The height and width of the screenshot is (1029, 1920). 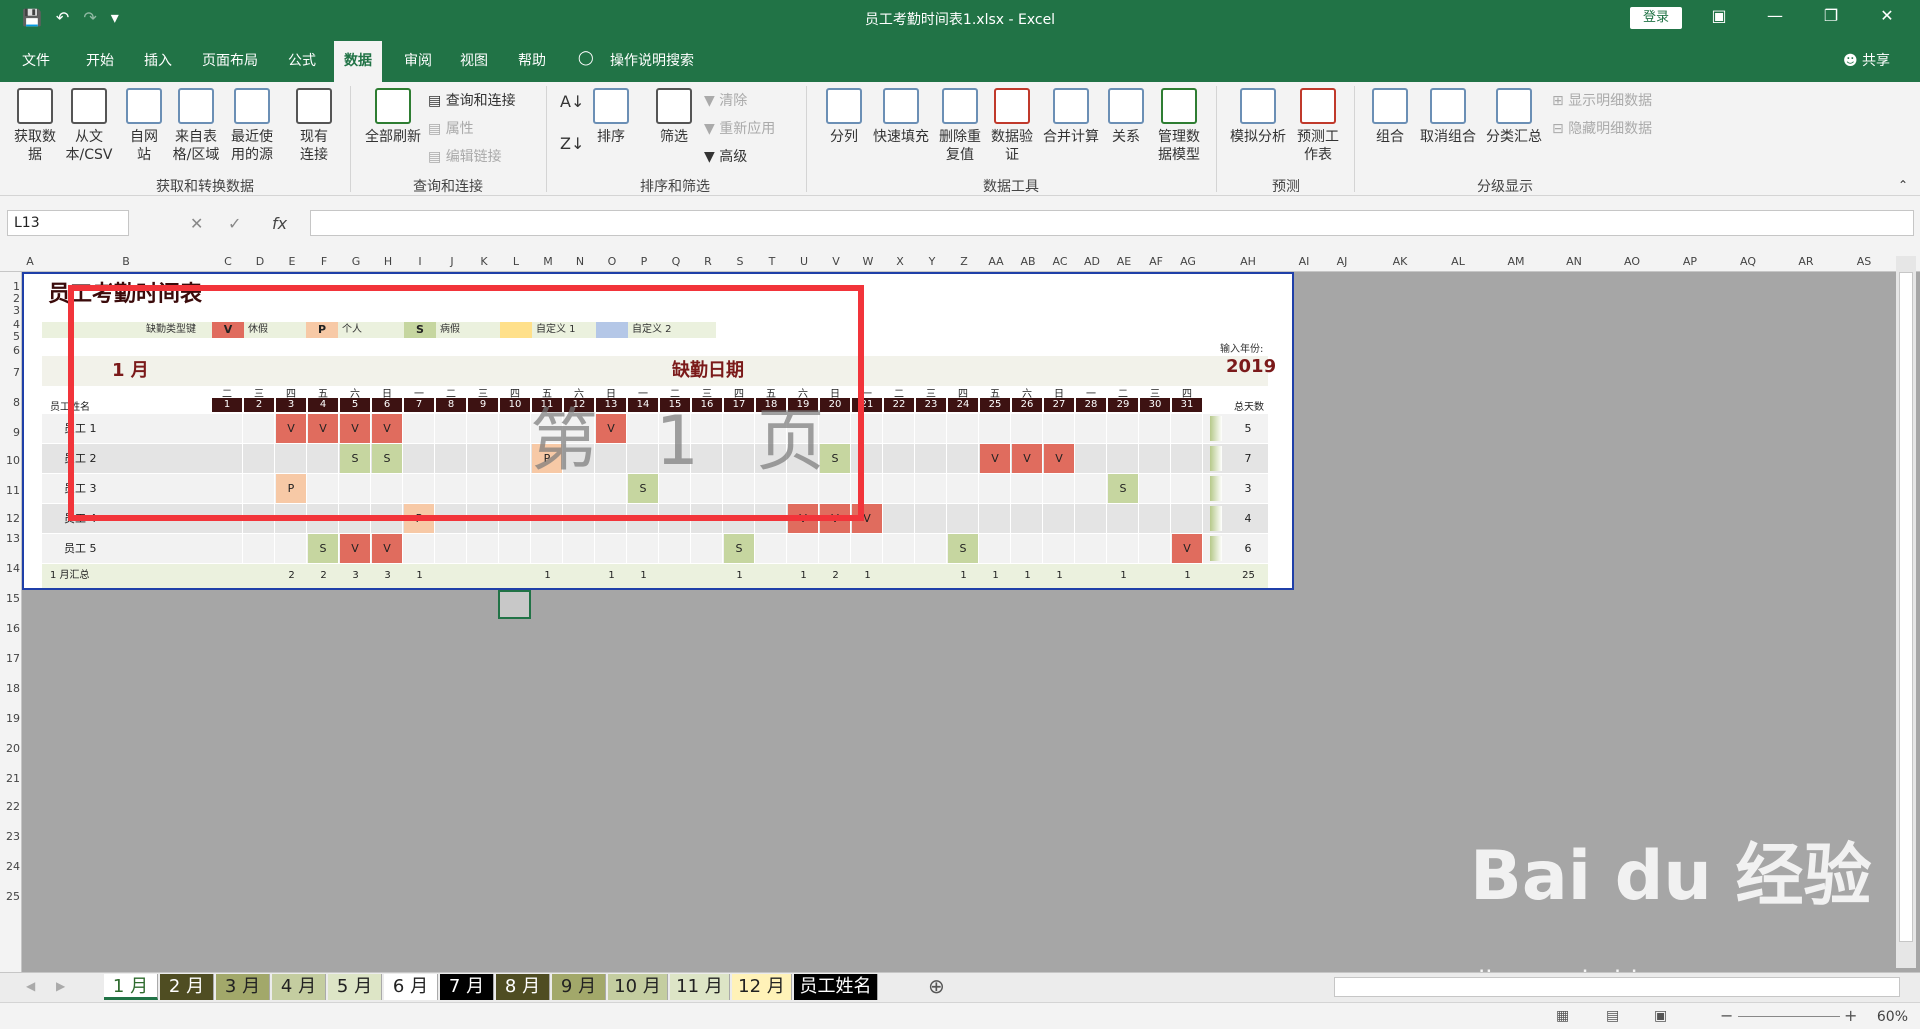 I want to click on remove-duplicates-button: 删除重复值, so click(x=960, y=126).